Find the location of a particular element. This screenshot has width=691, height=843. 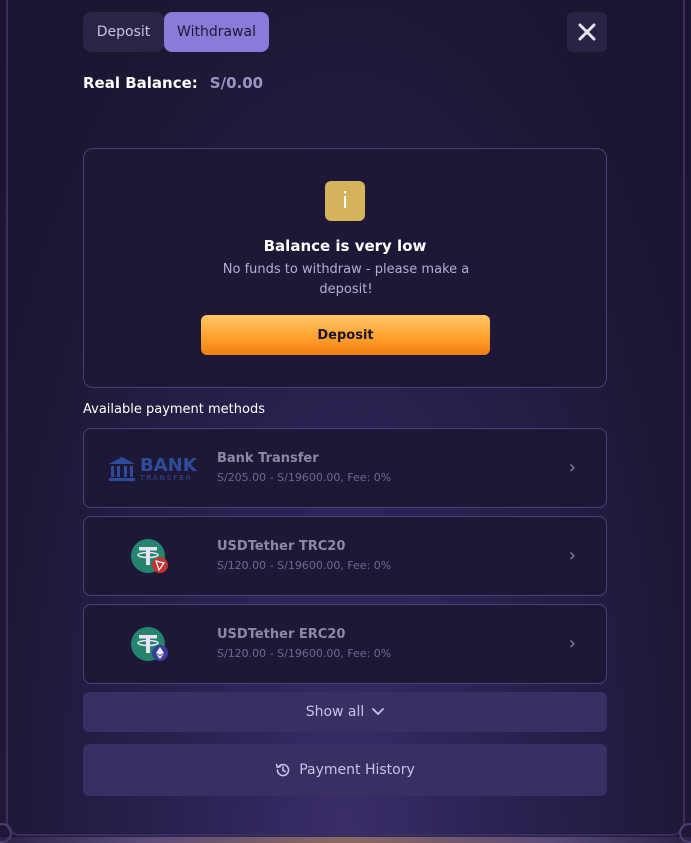

close-button is located at coordinates (587, 32).